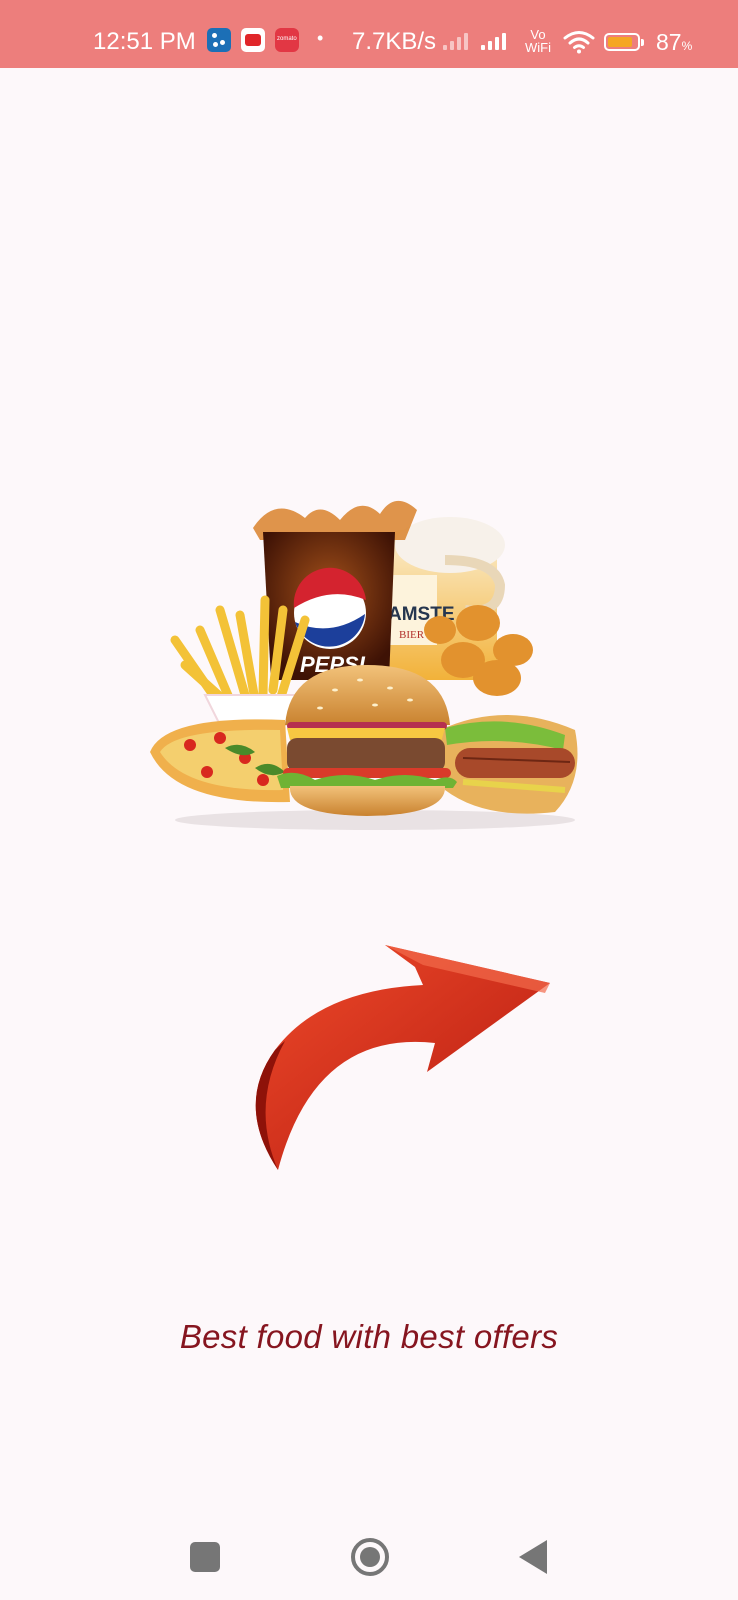  I want to click on vowifi-icon: Vo WiFi, so click(538, 41).